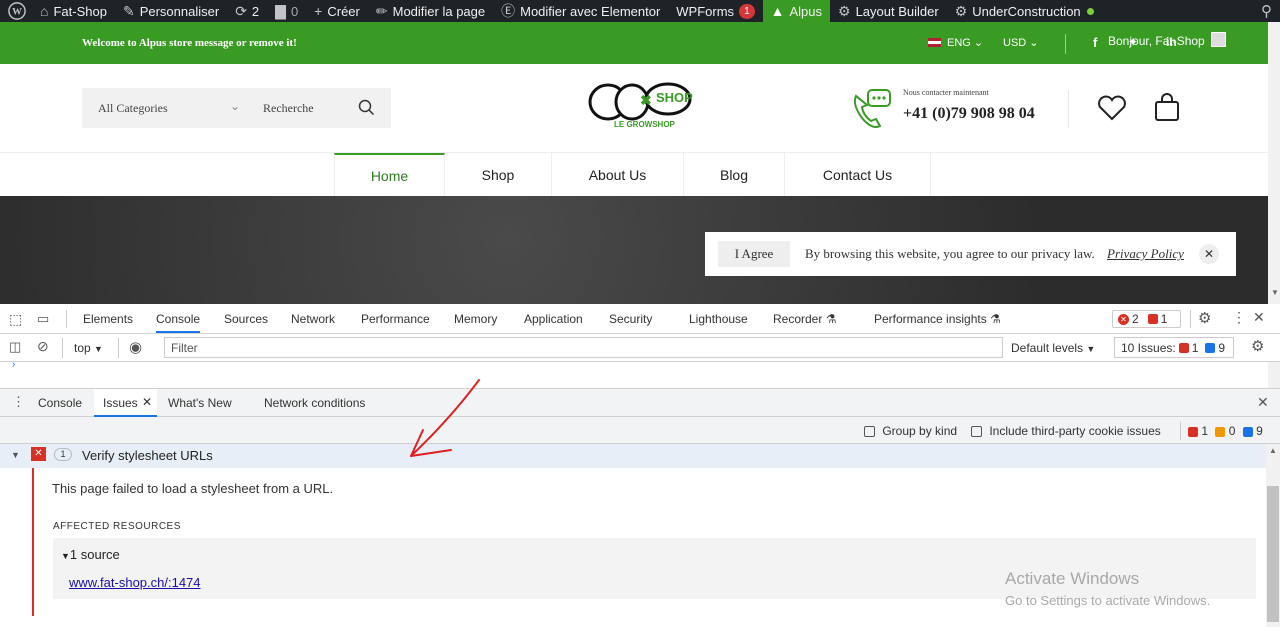  I want to click on close-devtools-icon: ✕, so click(1259, 317).